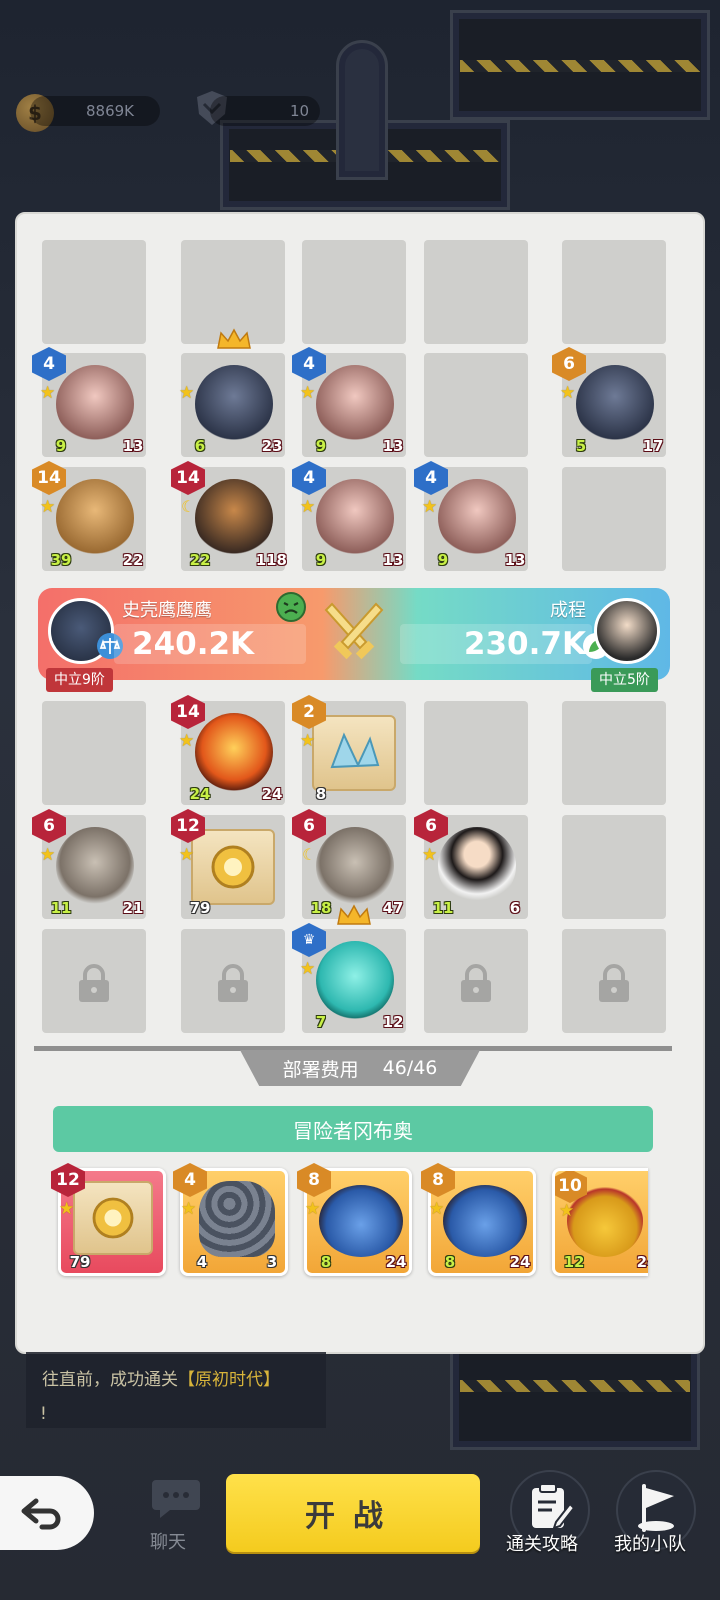 The height and width of the screenshot is (1600, 720). What do you see at coordinates (80, 1262) in the screenshot?
I see `magic-stat: 79` at bounding box center [80, 1262].